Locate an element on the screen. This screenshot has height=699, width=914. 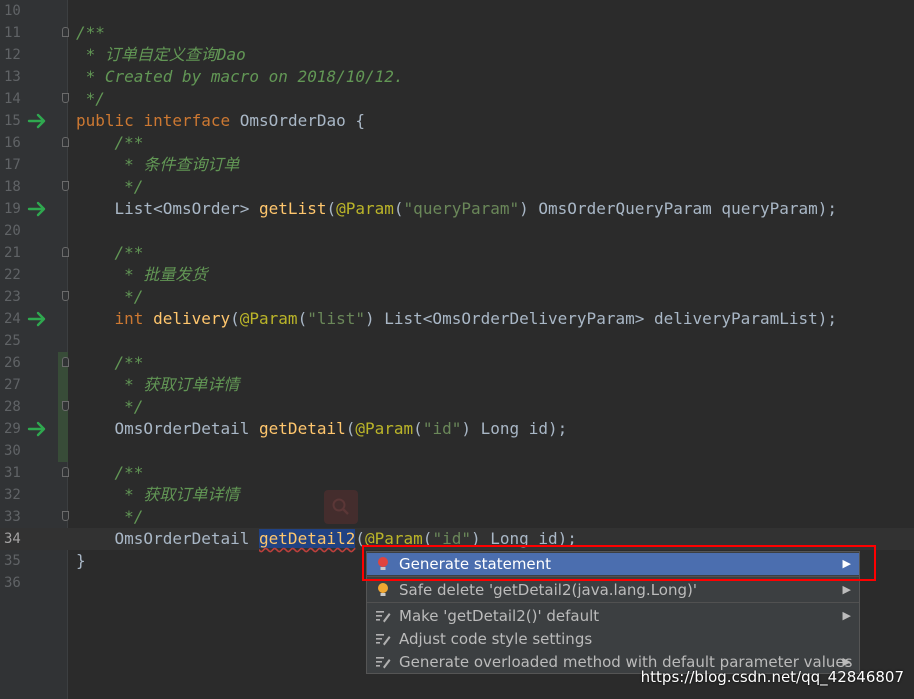
gutter-line-19: 19 is located at coordinates (34, 209).